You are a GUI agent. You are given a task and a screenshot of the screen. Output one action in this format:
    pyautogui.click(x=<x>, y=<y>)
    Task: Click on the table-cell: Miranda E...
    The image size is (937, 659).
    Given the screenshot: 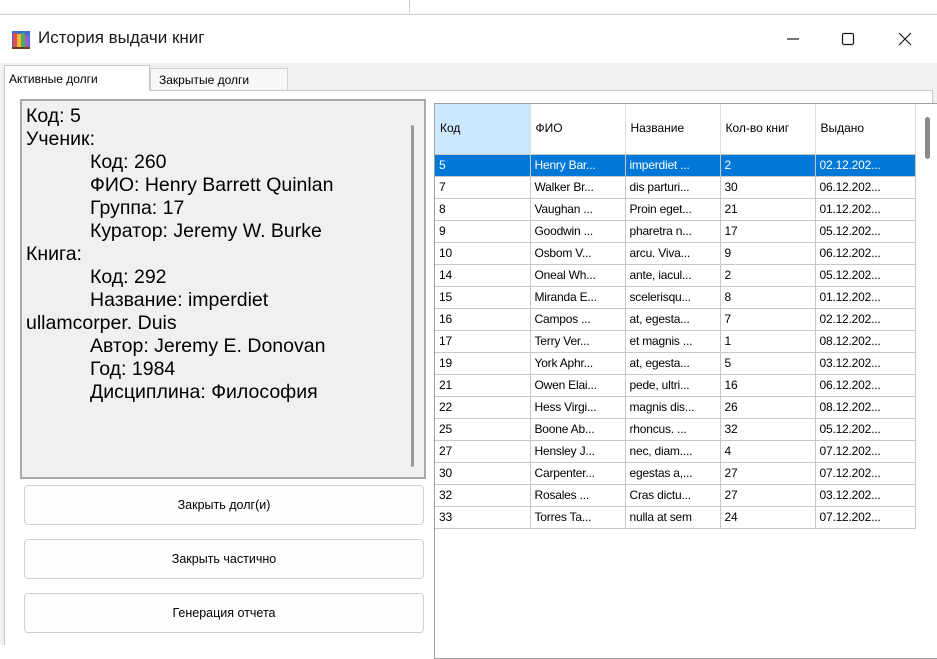 What is the action you would take?
    pyautogui.click(x=578, y=297)
    